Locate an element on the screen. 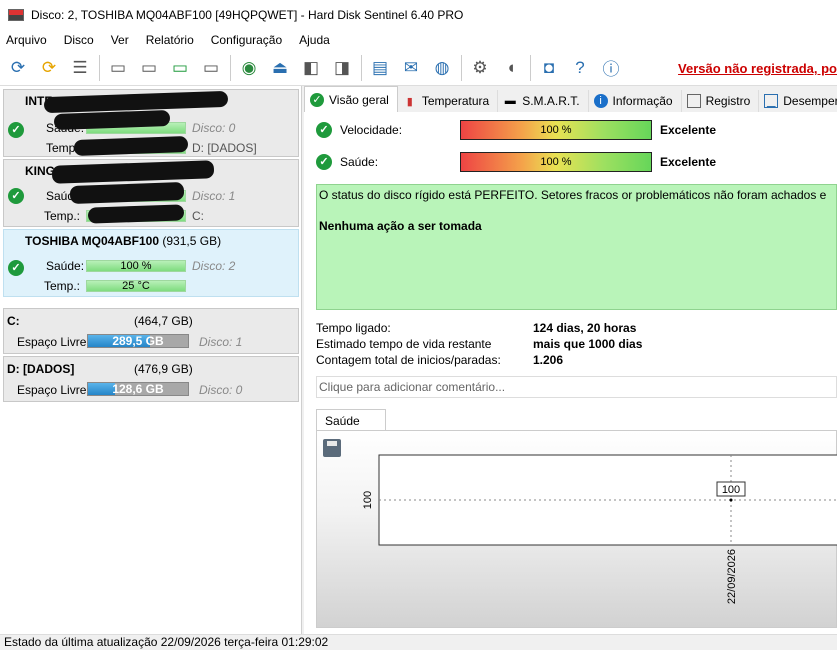 This screenshot has width=837, height=650. notepad-icon: ▤ is located at coordinates (380, 68).